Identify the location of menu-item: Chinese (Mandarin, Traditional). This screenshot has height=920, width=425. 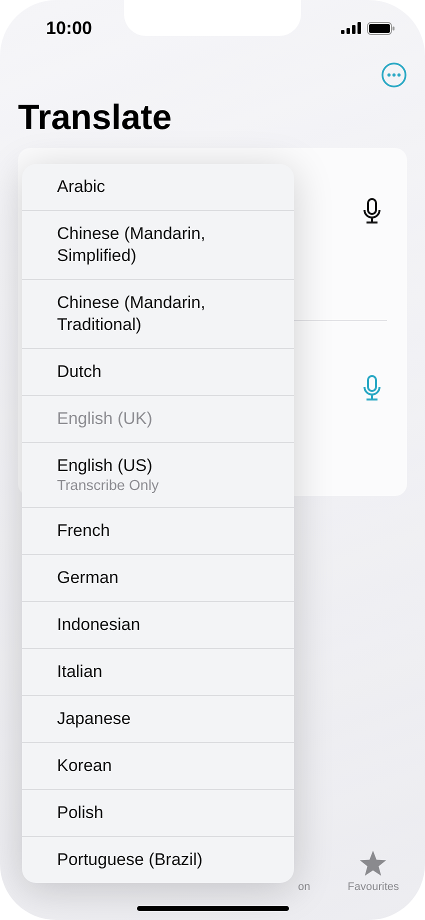
(158, 314).